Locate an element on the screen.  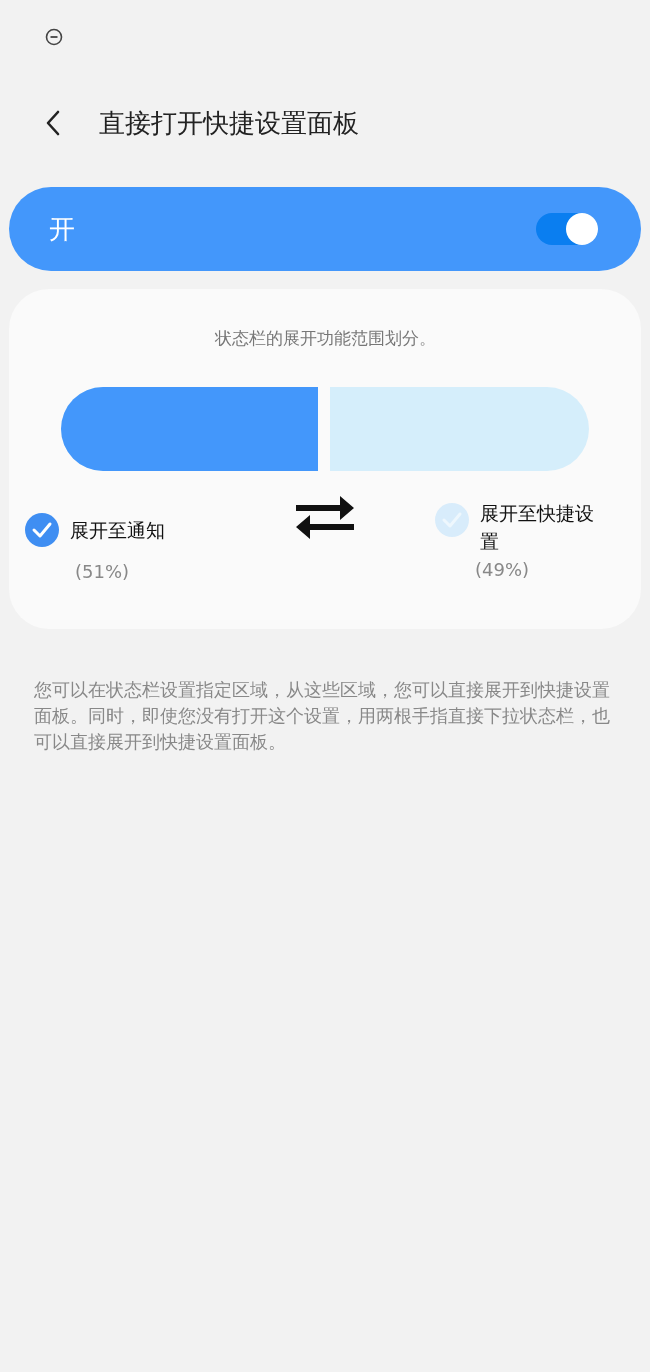
switch-label: 开 is located at coordinates (62, 229).